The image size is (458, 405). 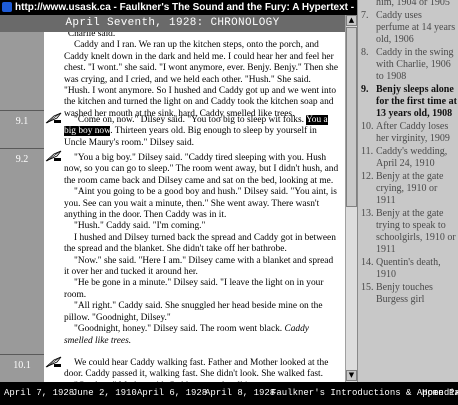 I want to click on event-number: 7., so click(x=365, y=15).